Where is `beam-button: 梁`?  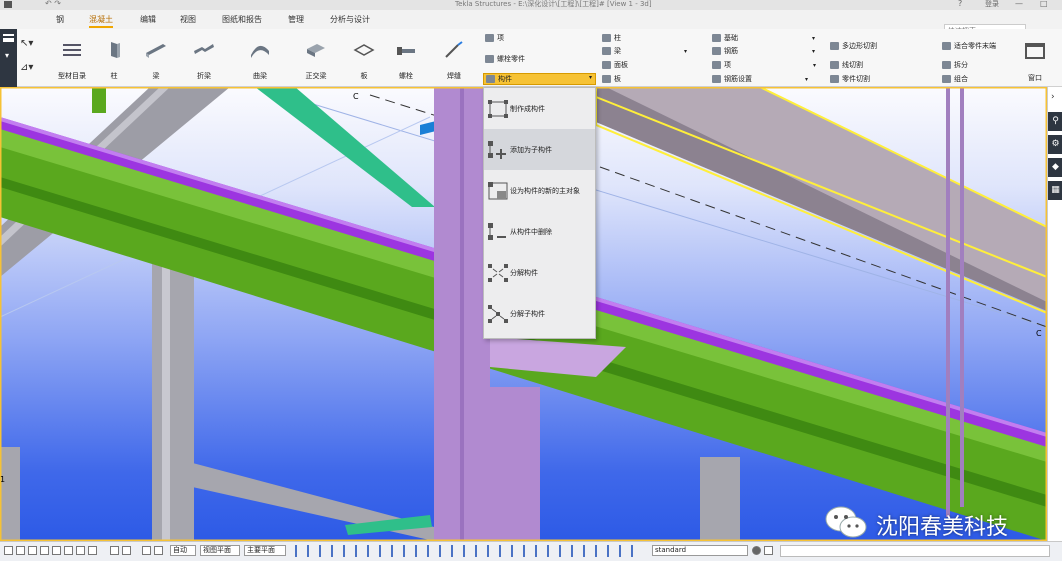
beam-button: 梁 is located at coordinates (156, 58).